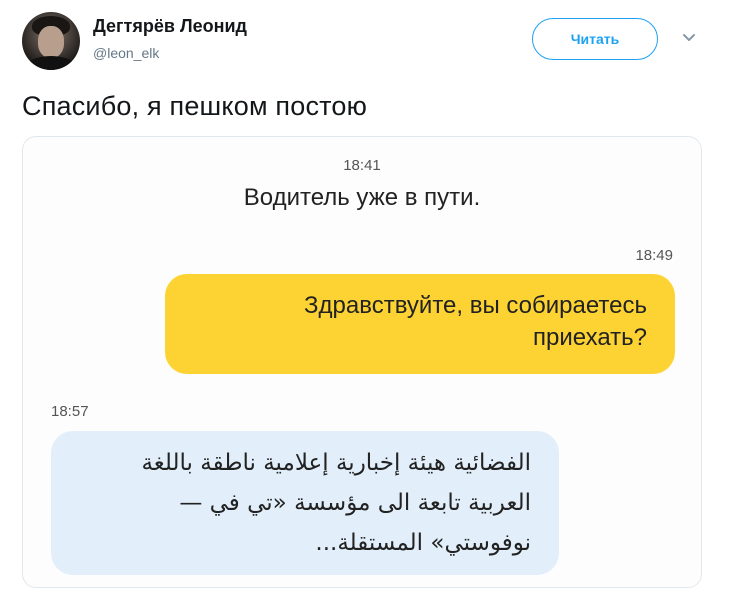 This screenshot has height=601, width=730. What do you see at coordinates (170, 26) in the screenshot?
I see `author-name: Дегтярёв Леонид` at bounding box center [170, 26].